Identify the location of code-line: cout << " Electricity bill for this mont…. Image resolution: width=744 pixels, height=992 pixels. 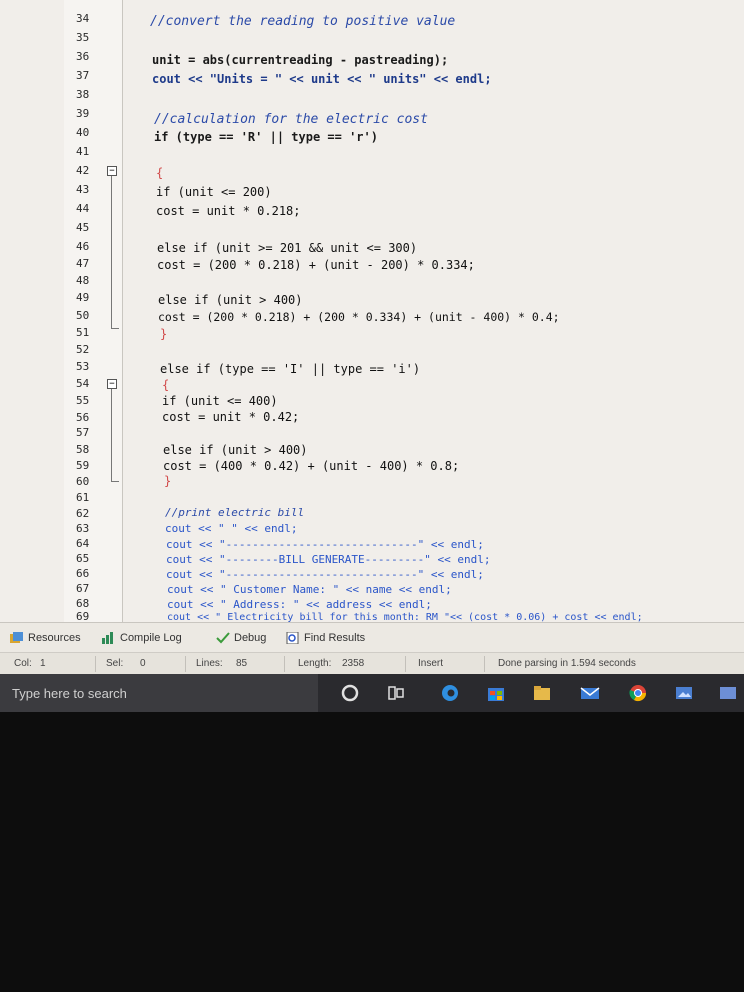
(405, 617).